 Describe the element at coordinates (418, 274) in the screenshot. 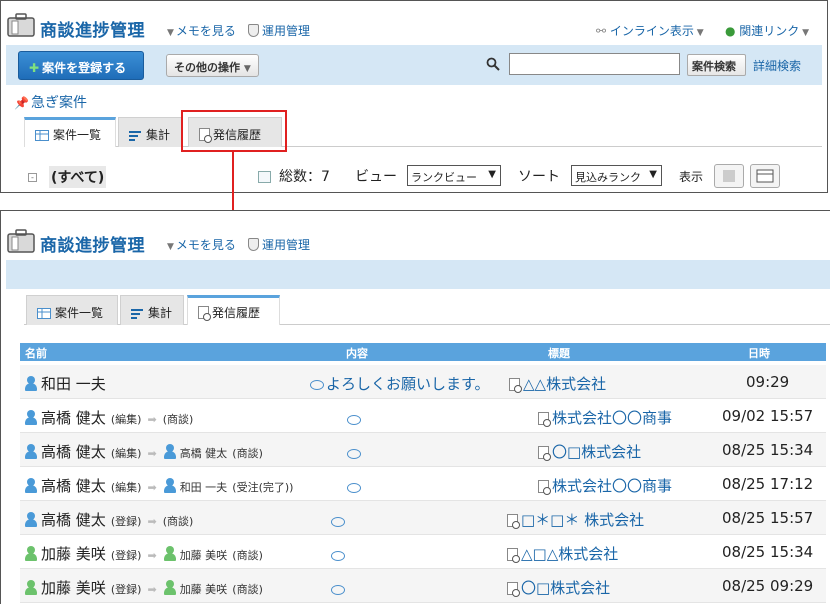

I see `toolbar` at that location.